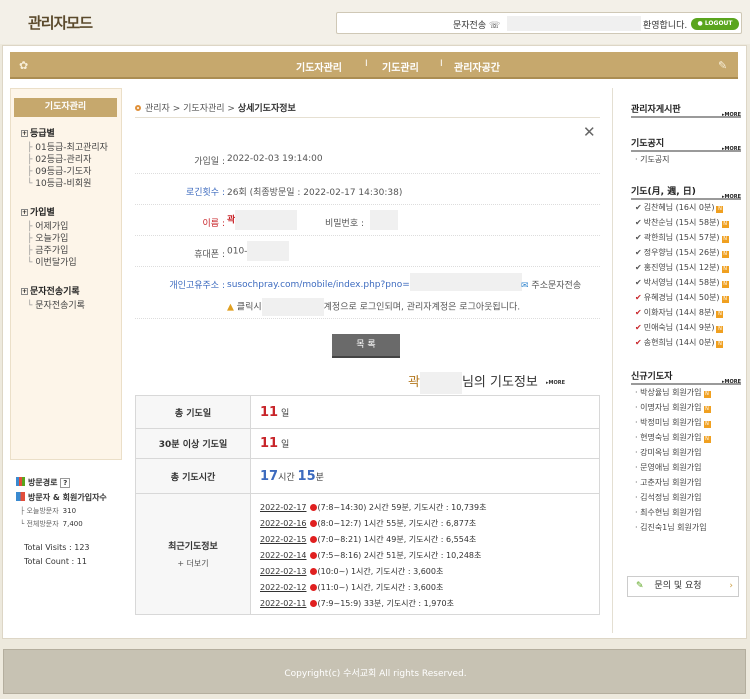 Image resolution: width=750 pixels, height=699 pixels. I want to click on phone-label: 휴대폰 :, so click(209, 255).